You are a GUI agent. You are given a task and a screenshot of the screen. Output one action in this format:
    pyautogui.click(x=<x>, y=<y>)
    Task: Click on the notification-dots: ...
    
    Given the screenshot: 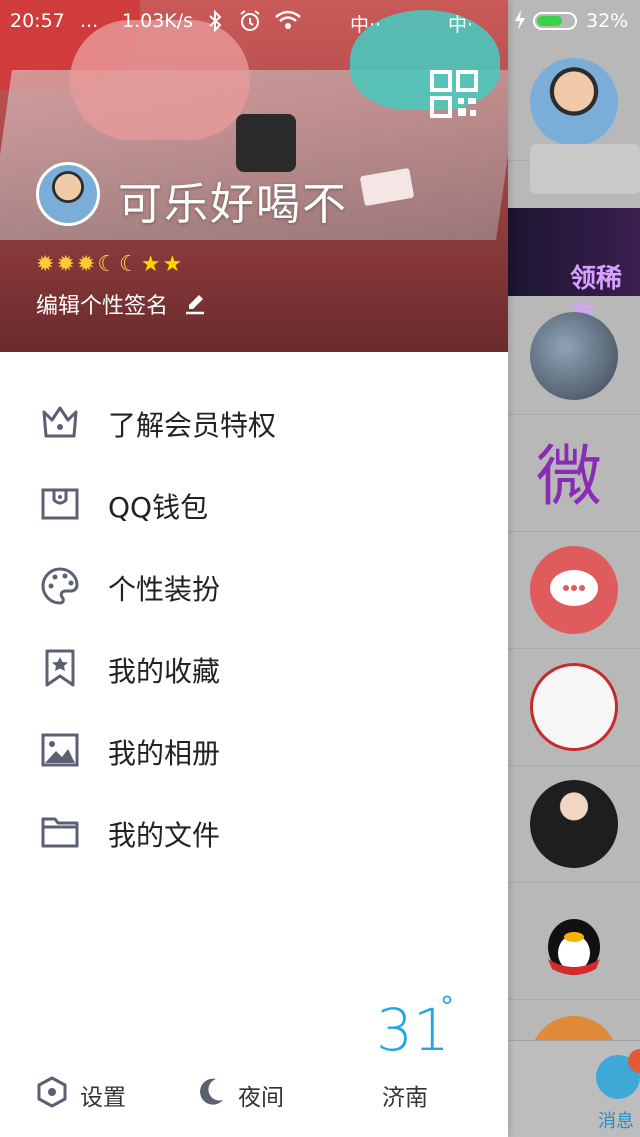 What is the action you would take?
    pyautogui.click(x=89, y=21)
    